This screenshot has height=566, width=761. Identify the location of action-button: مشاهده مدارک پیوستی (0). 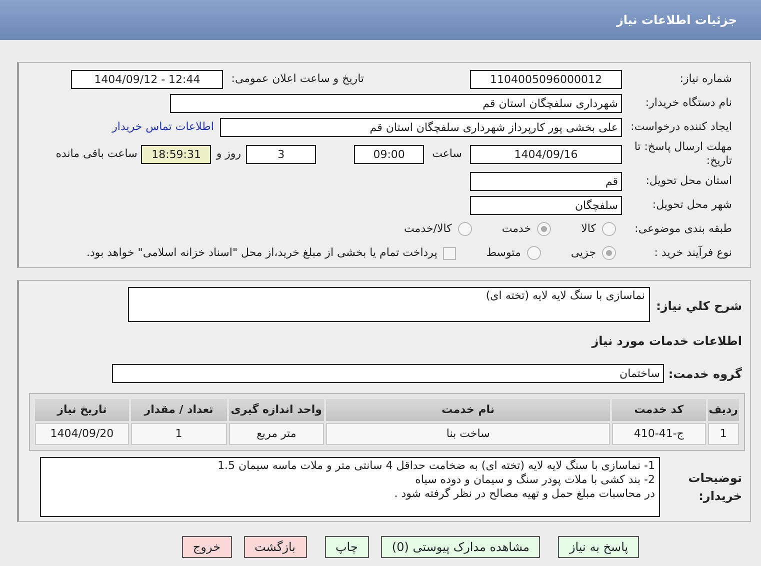
(460, 547).